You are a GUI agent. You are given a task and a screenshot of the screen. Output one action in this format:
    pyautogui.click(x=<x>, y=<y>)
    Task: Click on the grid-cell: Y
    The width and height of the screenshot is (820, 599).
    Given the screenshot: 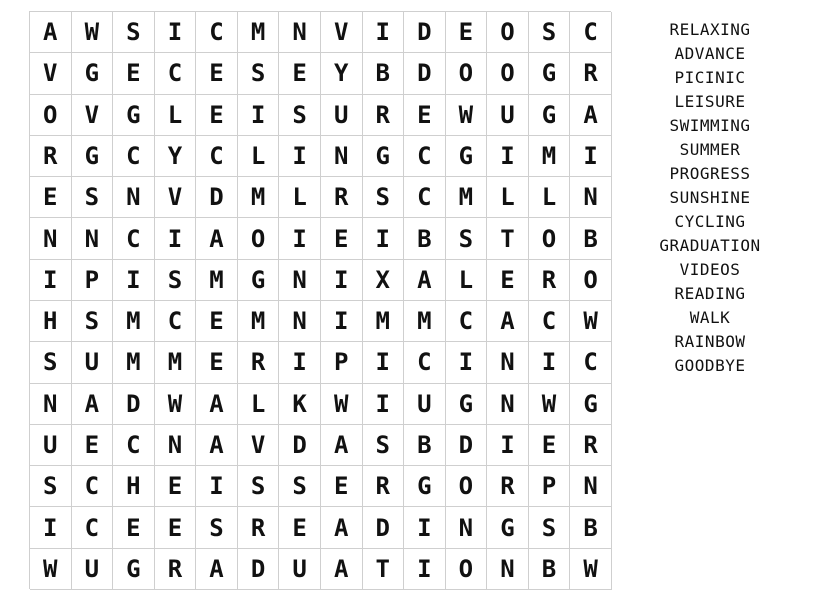 What is the action you would take?
    pyautogui.click(x=341, y=74)
    